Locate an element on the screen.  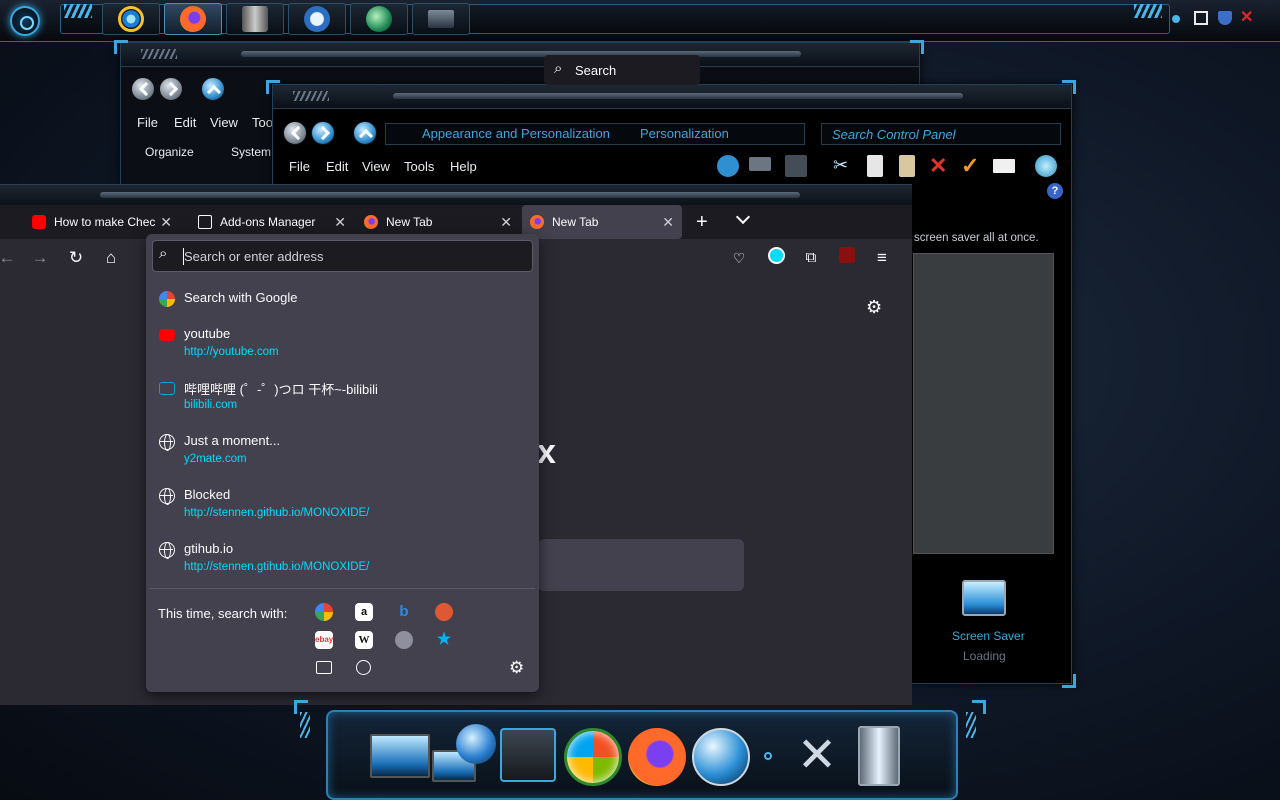
cp-menu-edit: Edit is located at coordinates (337, 166).